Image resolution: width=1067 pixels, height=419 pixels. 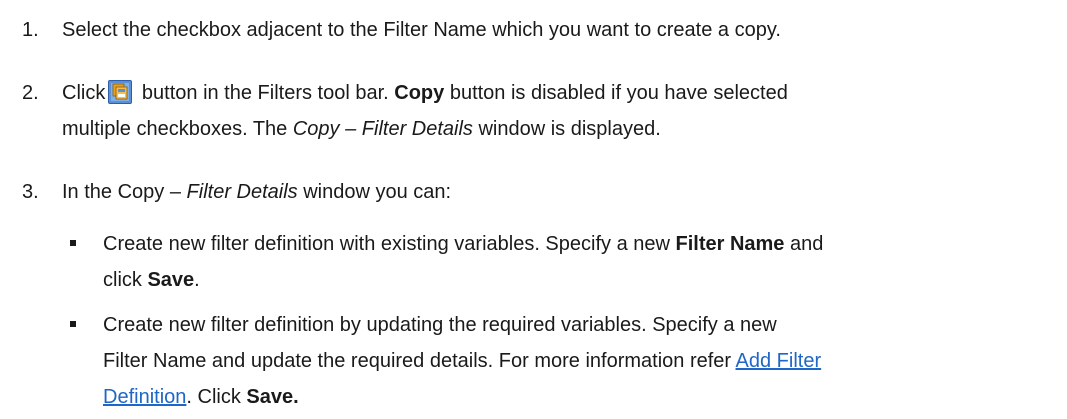 I want to click on line-text: window you can:, so click(x=374, y=192).